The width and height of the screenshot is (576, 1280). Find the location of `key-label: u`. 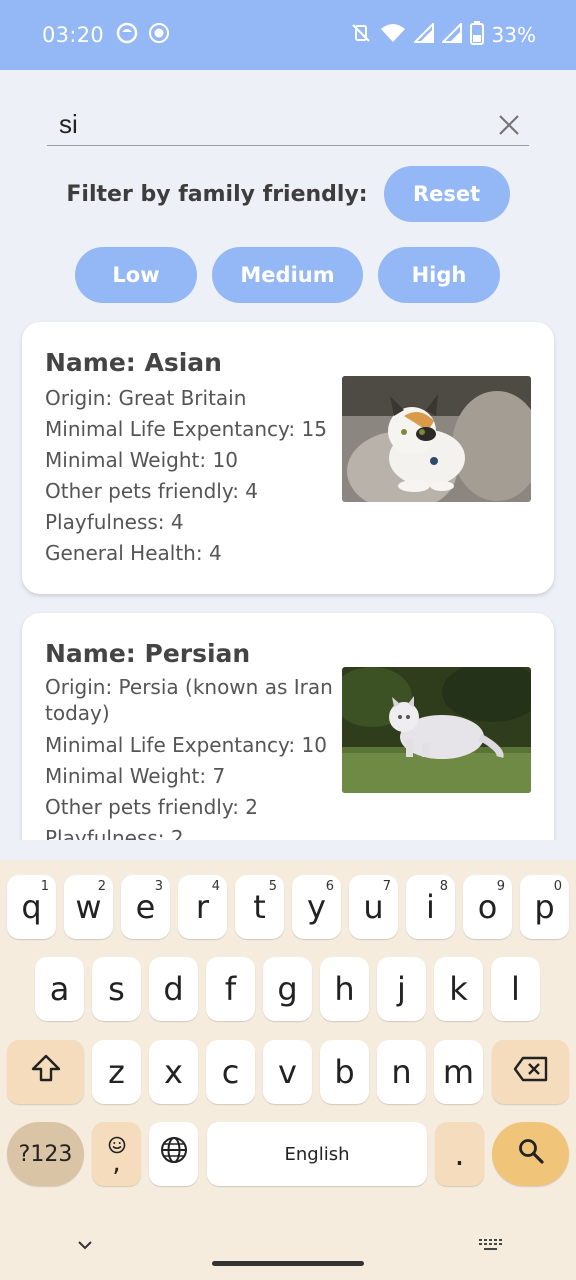

key-label: u is located at coordinates (373, 907).